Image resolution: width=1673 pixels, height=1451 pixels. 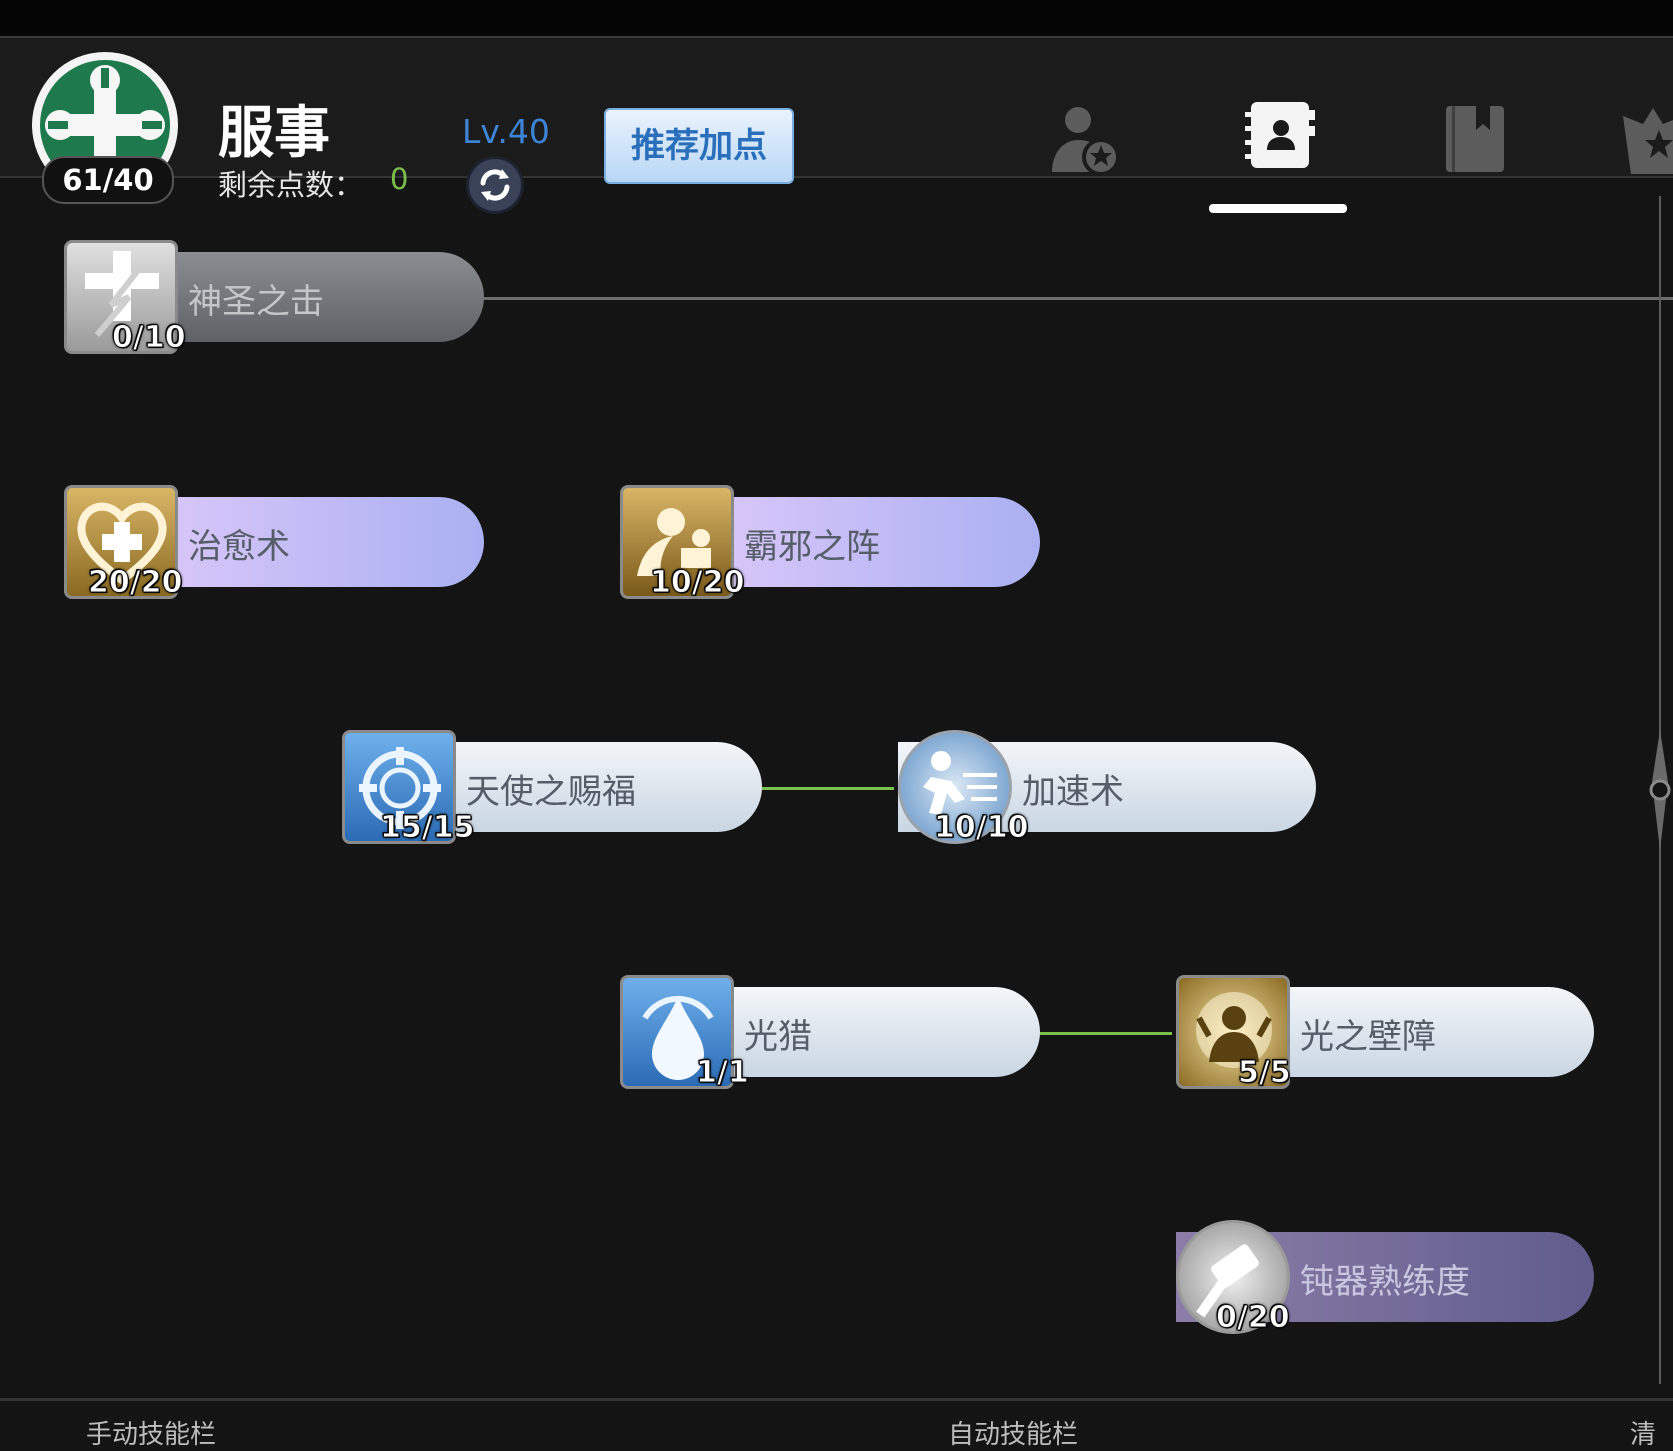 I want to click on remaining-points-label: 剩余点数：, so click(x=291, y=185).